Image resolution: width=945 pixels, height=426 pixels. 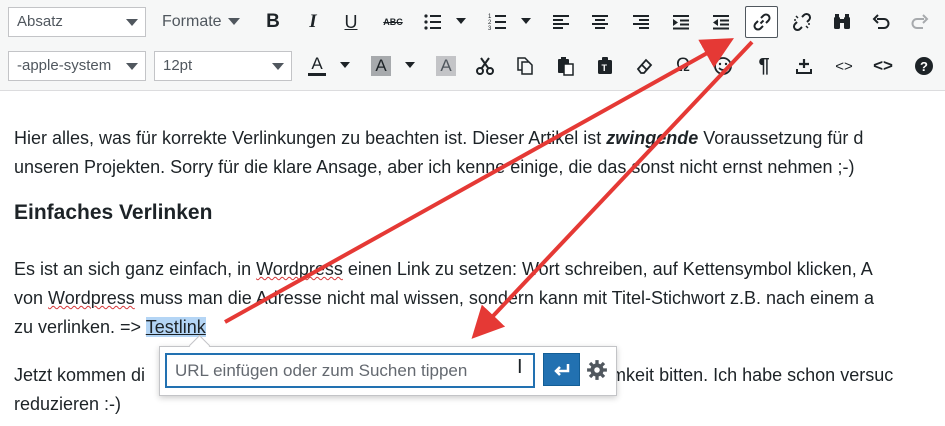 I want to click on text-color-icon: A, so click(x=317, y=63).